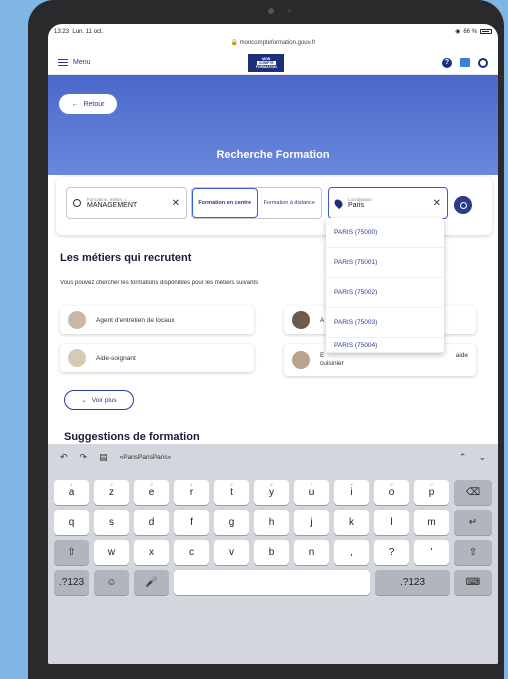 Image resolution: width=508 pixels, height=679 pixels. What do you see at coordinates (271, 522) in the screenshot?
I see `key-h: h` at bounding box center [271, 522].